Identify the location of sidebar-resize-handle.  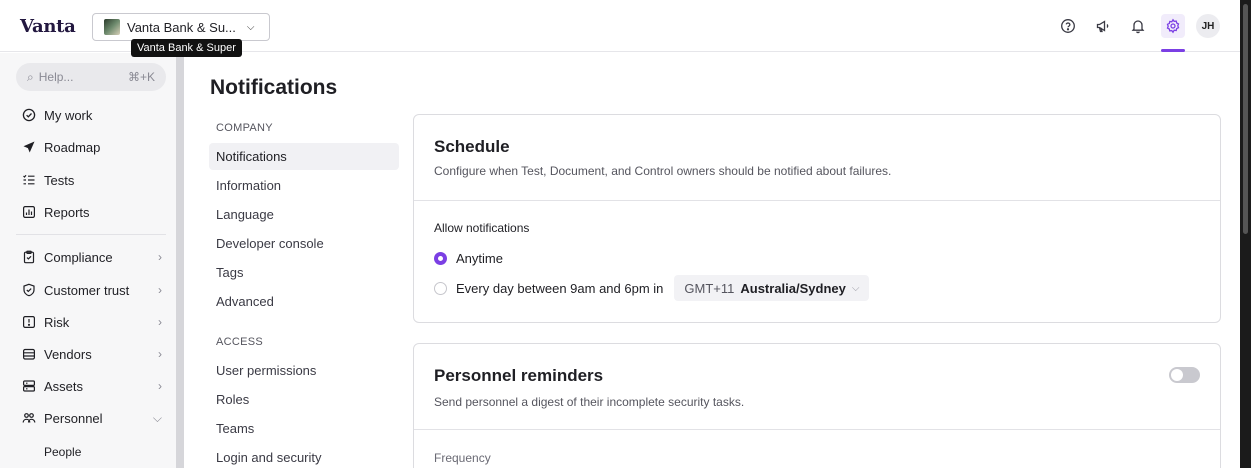
(180, 260).